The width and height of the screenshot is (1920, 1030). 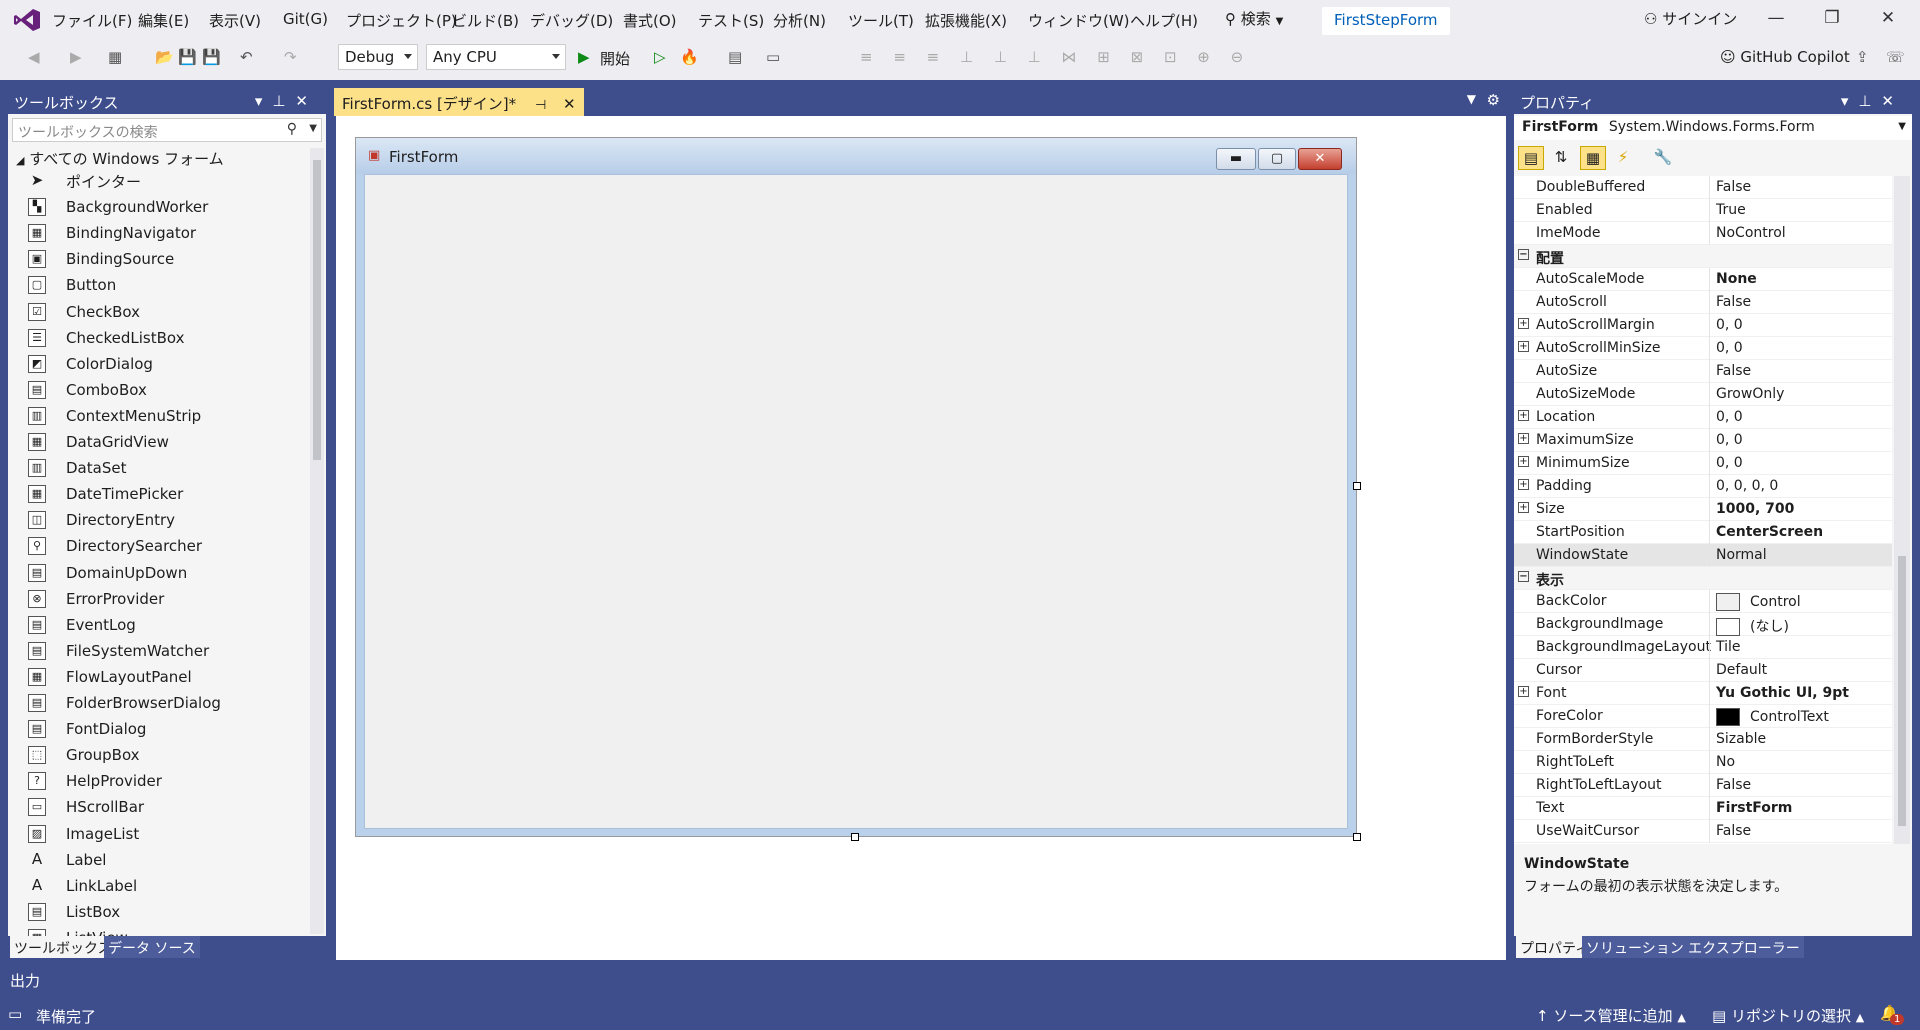 What do you see at coordinates (1776, 20) in the screenshot?
I see `minimize-button: —` at bounding box center [1776, 20].